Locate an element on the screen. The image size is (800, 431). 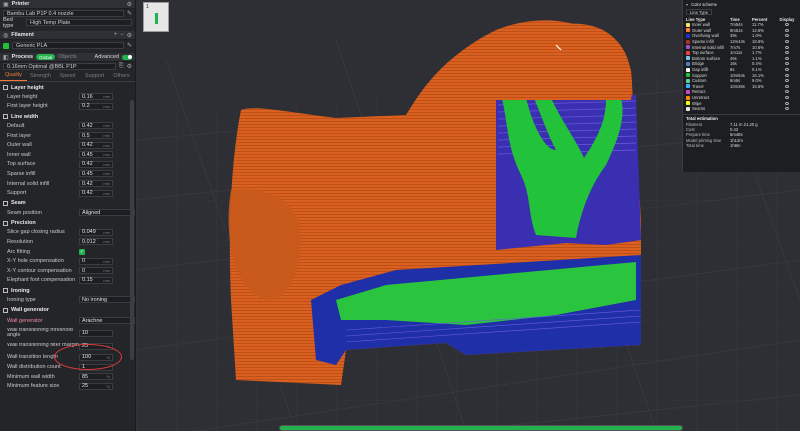
first-layer-height-input: 0.2 mm is located at coordinates (96, 106).